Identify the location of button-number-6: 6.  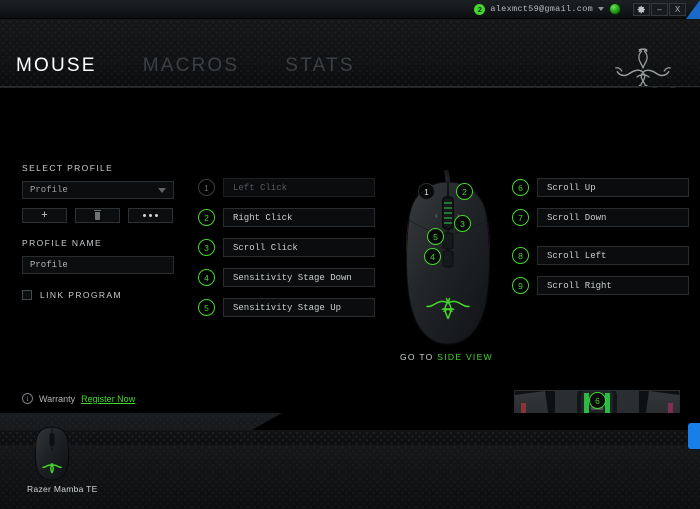
(520, 187).